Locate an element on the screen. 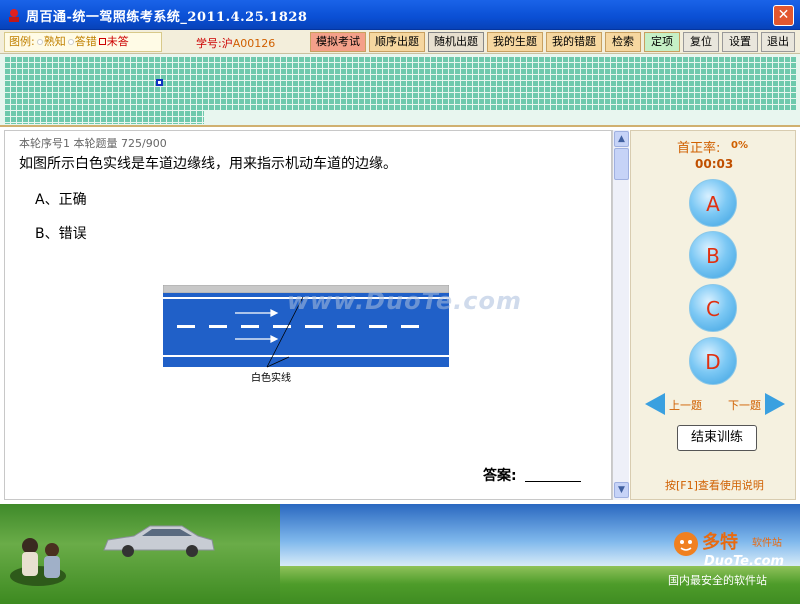  next-arrow-icon is located at coordinates (775, 404).